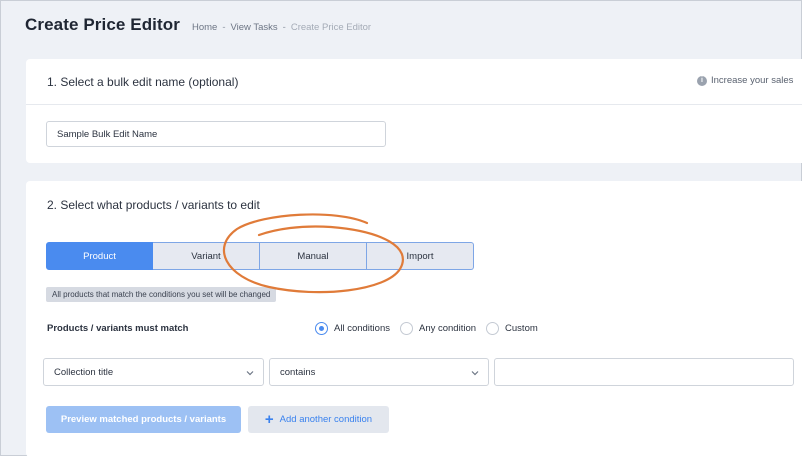  What do you see at coordinates (298, 372) in the screenshot?
I see `select-value: contains` at bounding box center [298, 372].